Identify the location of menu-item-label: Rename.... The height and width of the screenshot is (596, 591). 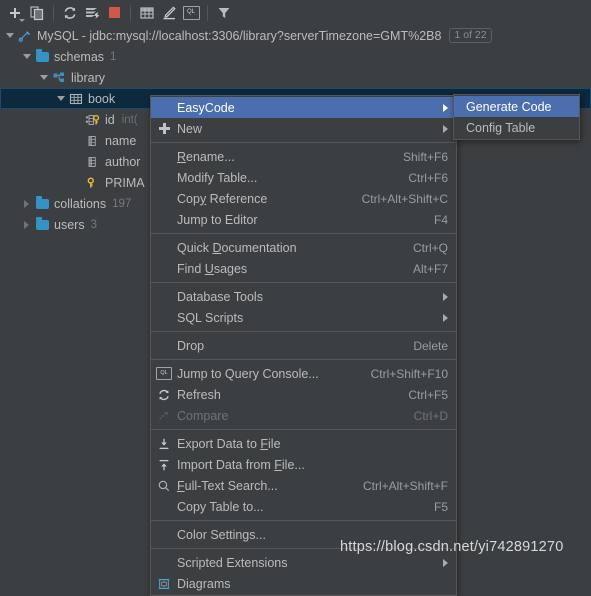
(206, 156).